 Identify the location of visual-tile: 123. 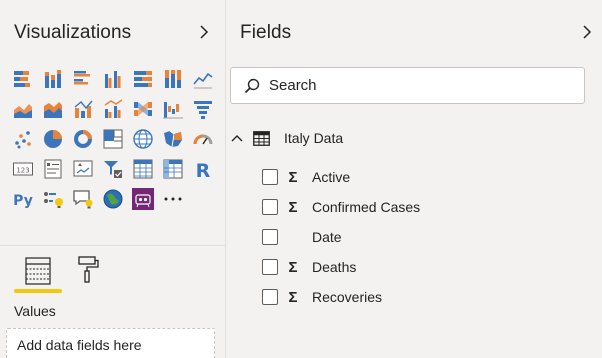
(23, 169).